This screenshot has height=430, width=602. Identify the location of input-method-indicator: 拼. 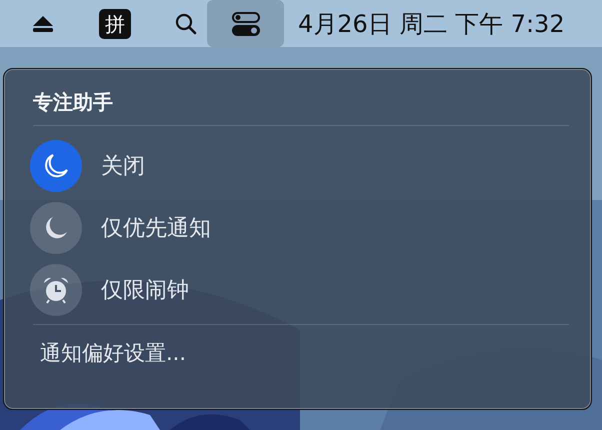
(115, 23).